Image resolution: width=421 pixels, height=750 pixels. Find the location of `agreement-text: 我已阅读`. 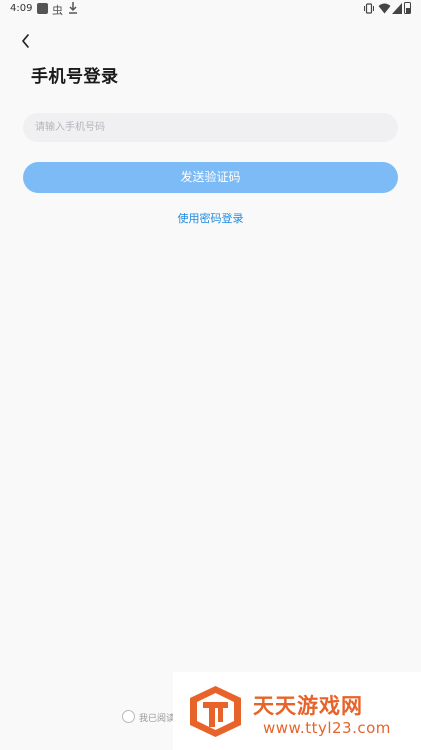

agreement-text: 我已阅读 is located at coordinates (157, 719).